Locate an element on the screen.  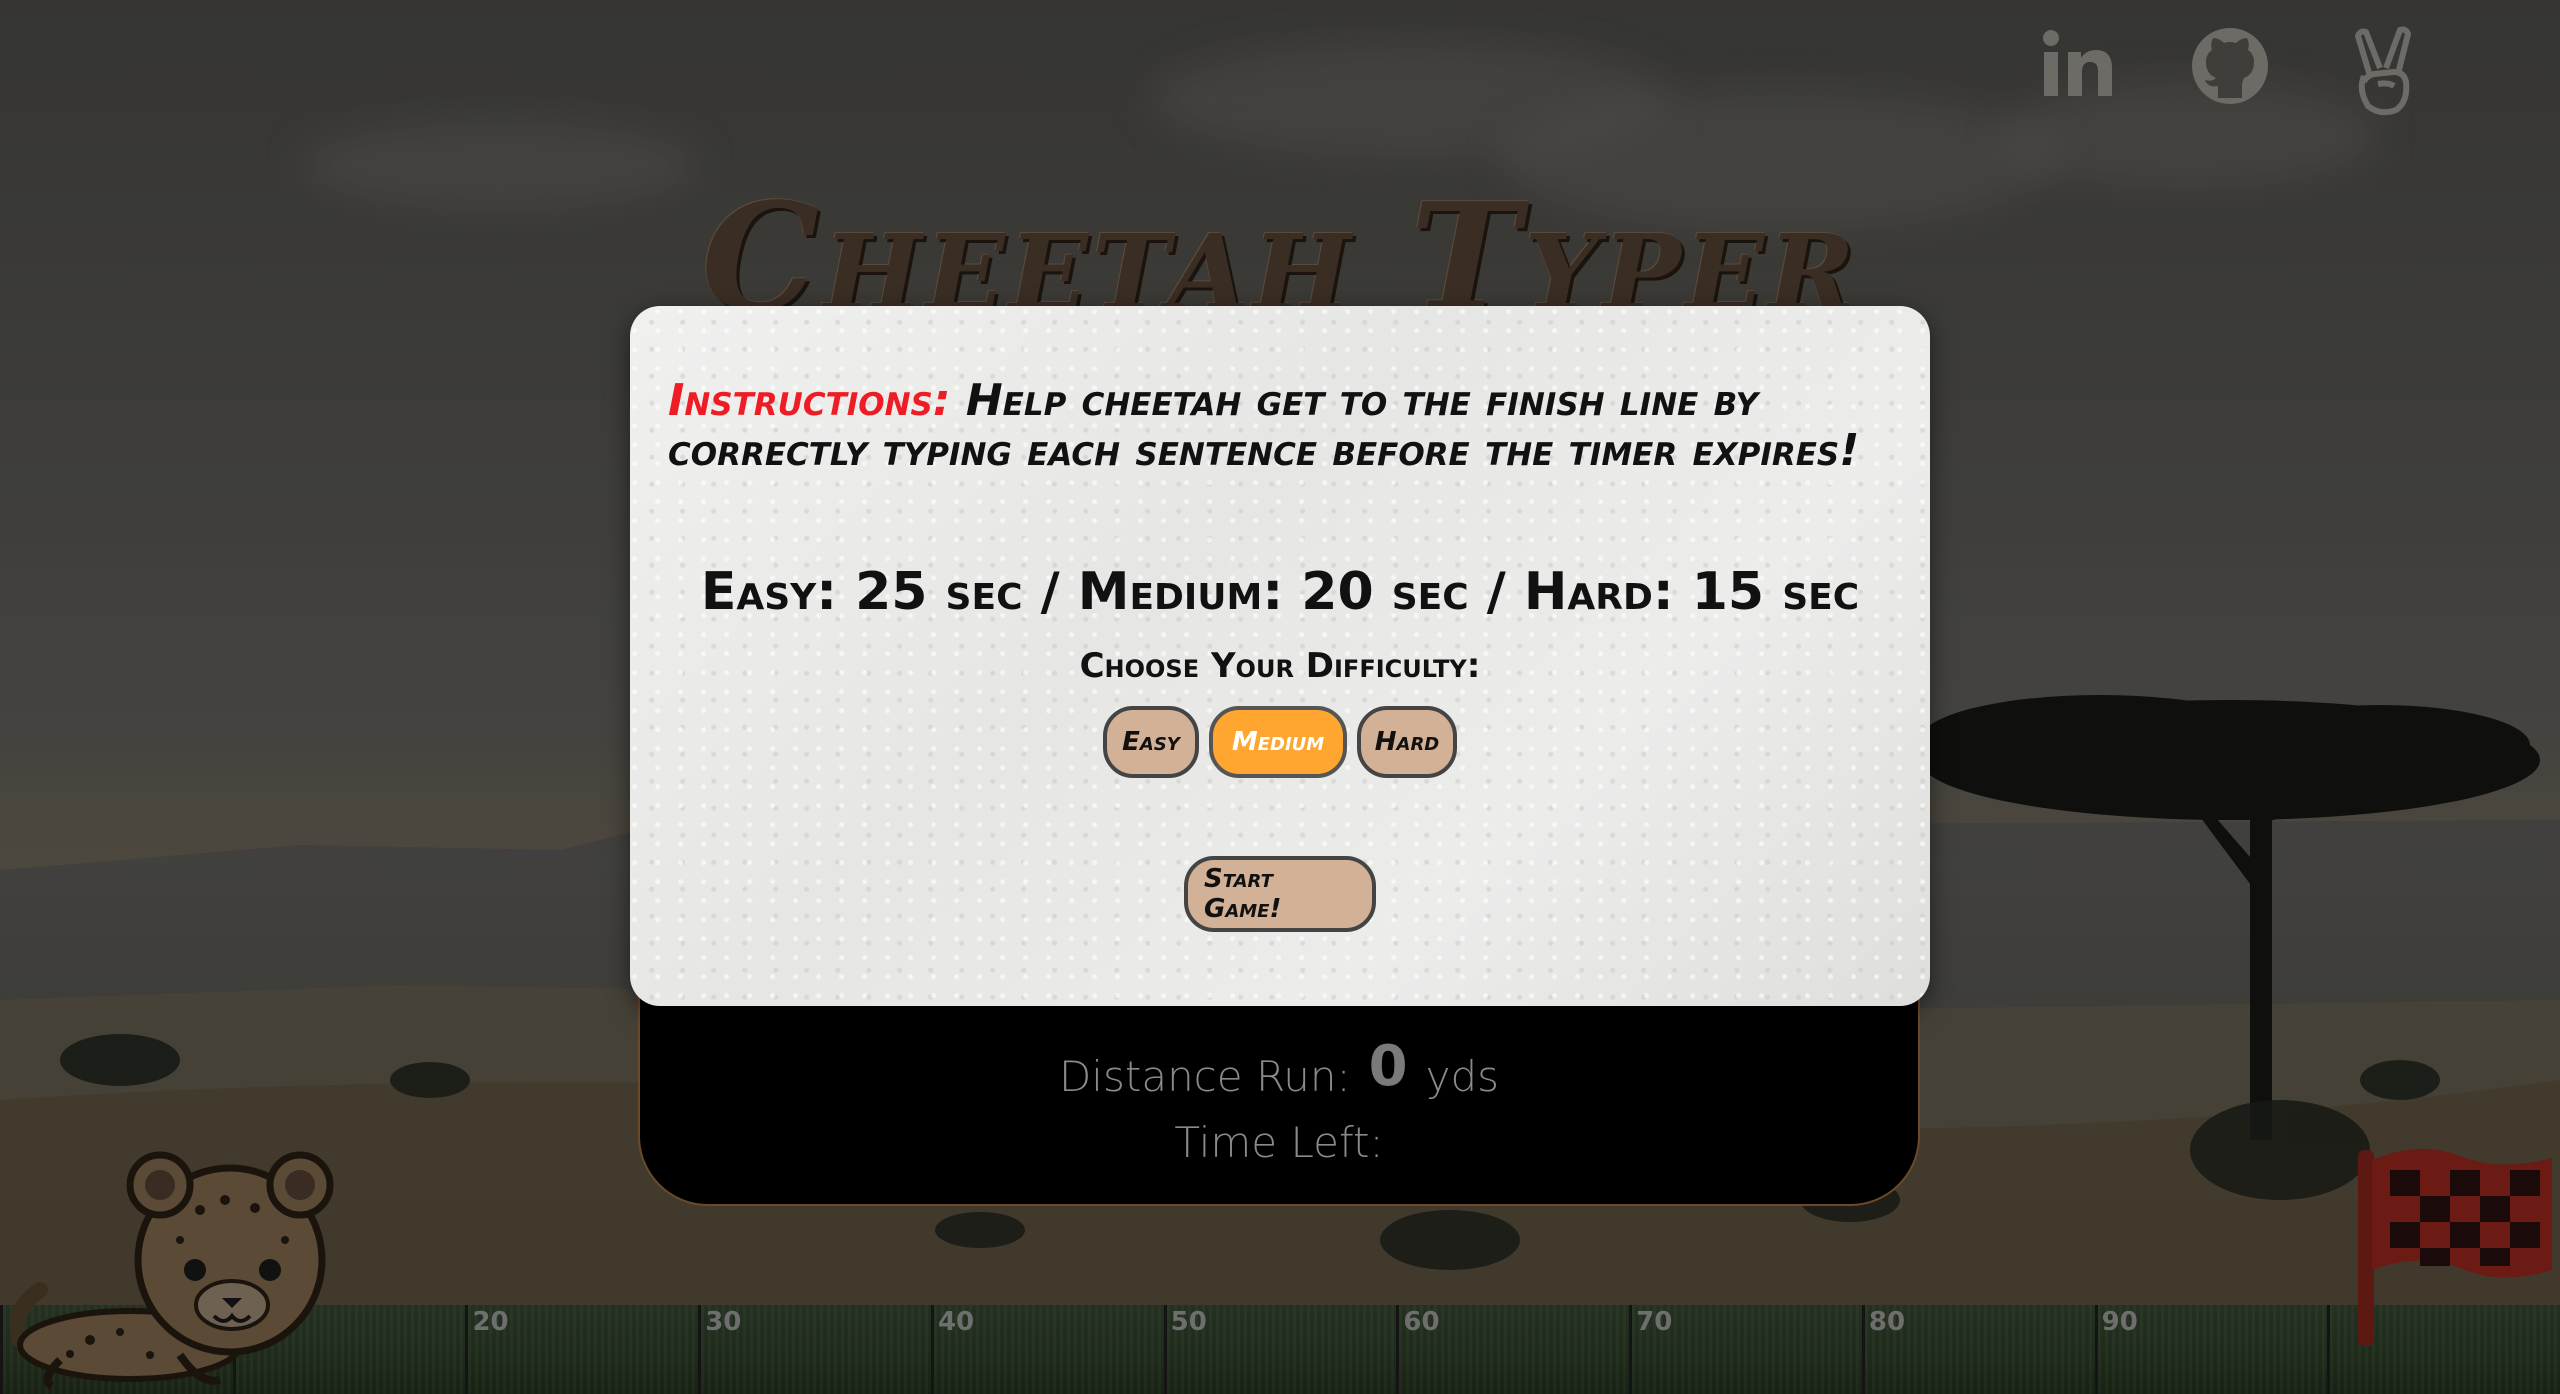
cheetah-icon is located at coordinates (171, 1270).